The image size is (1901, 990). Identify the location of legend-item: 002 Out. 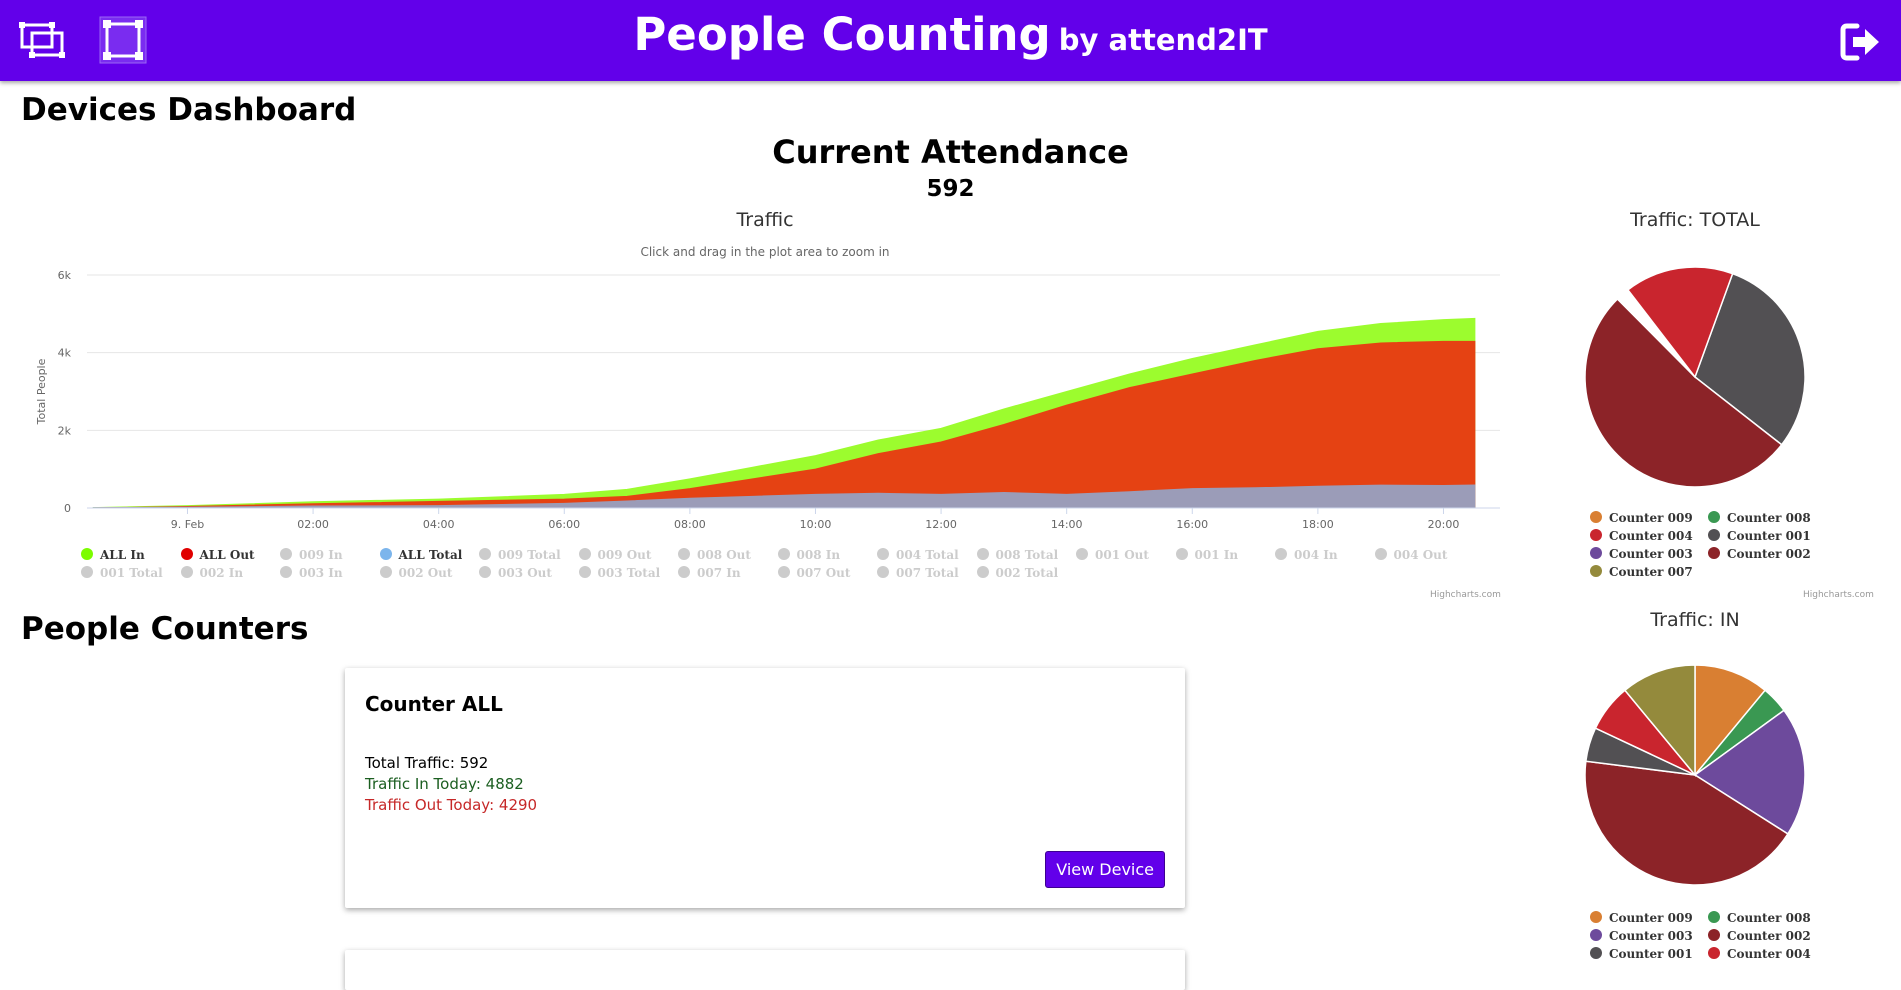
(415, 573).